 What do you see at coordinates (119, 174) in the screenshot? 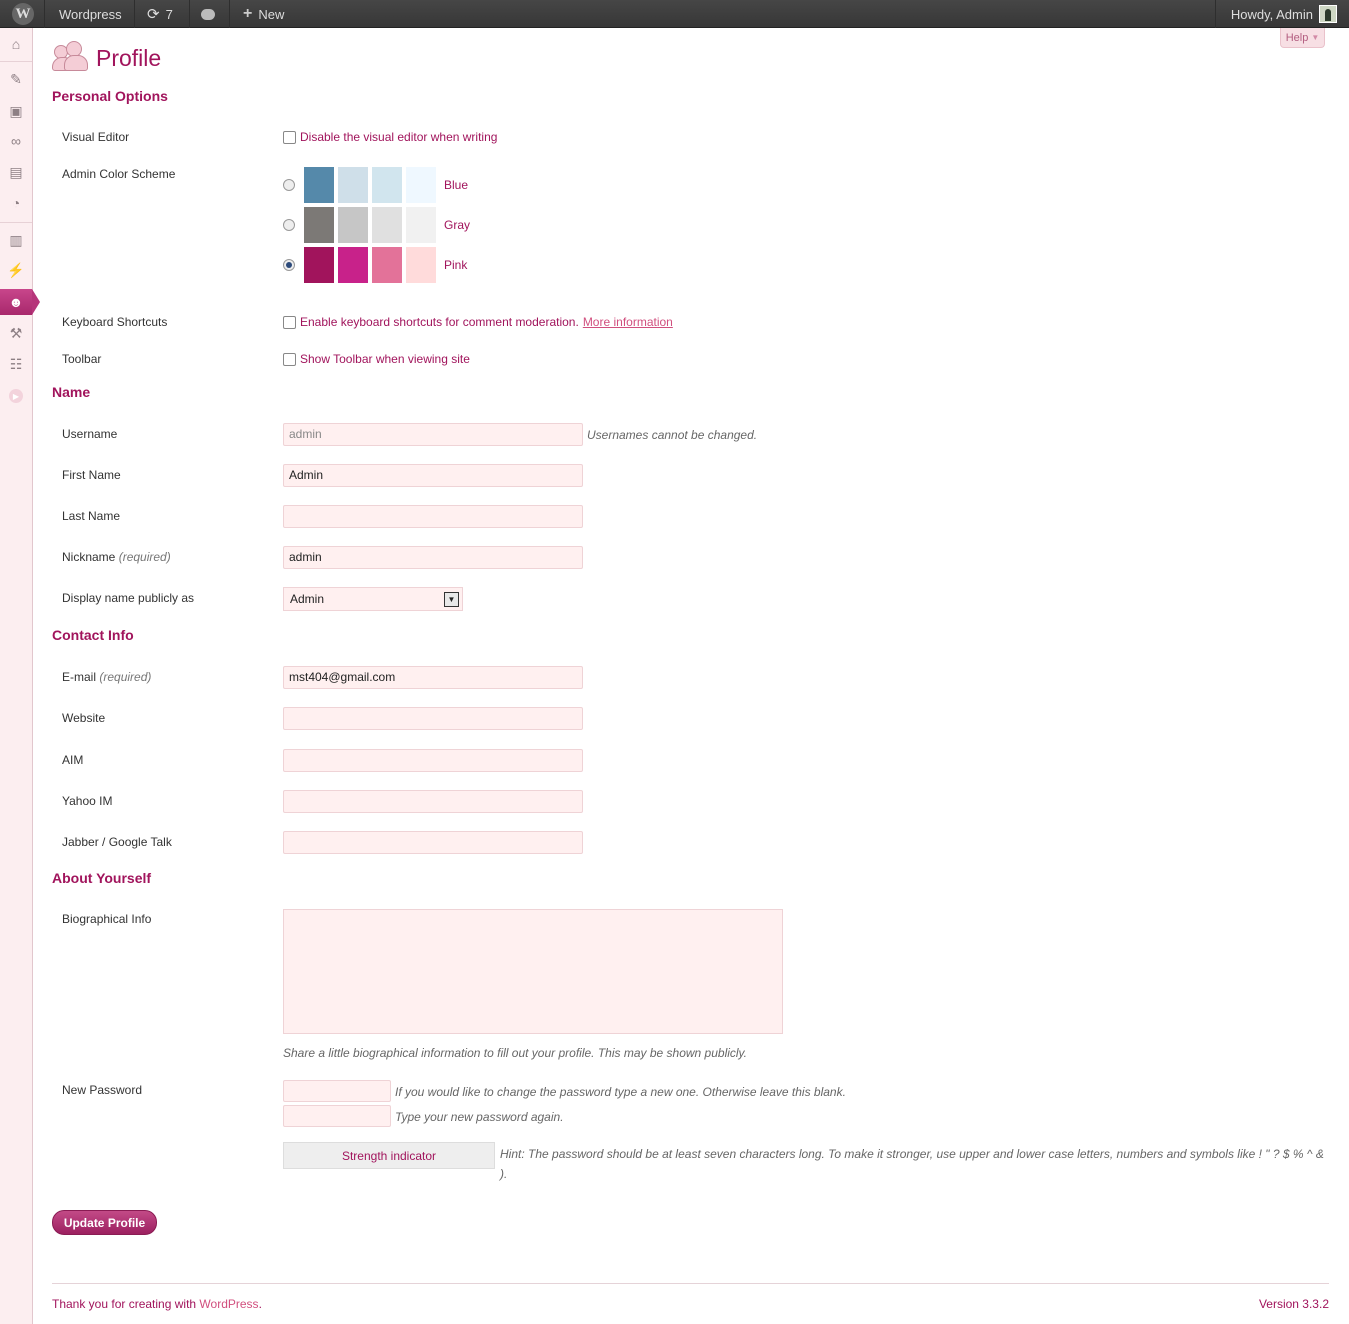
I see `color-scheme-label: Admin Color Scheme` at bounding box center [119, 174].